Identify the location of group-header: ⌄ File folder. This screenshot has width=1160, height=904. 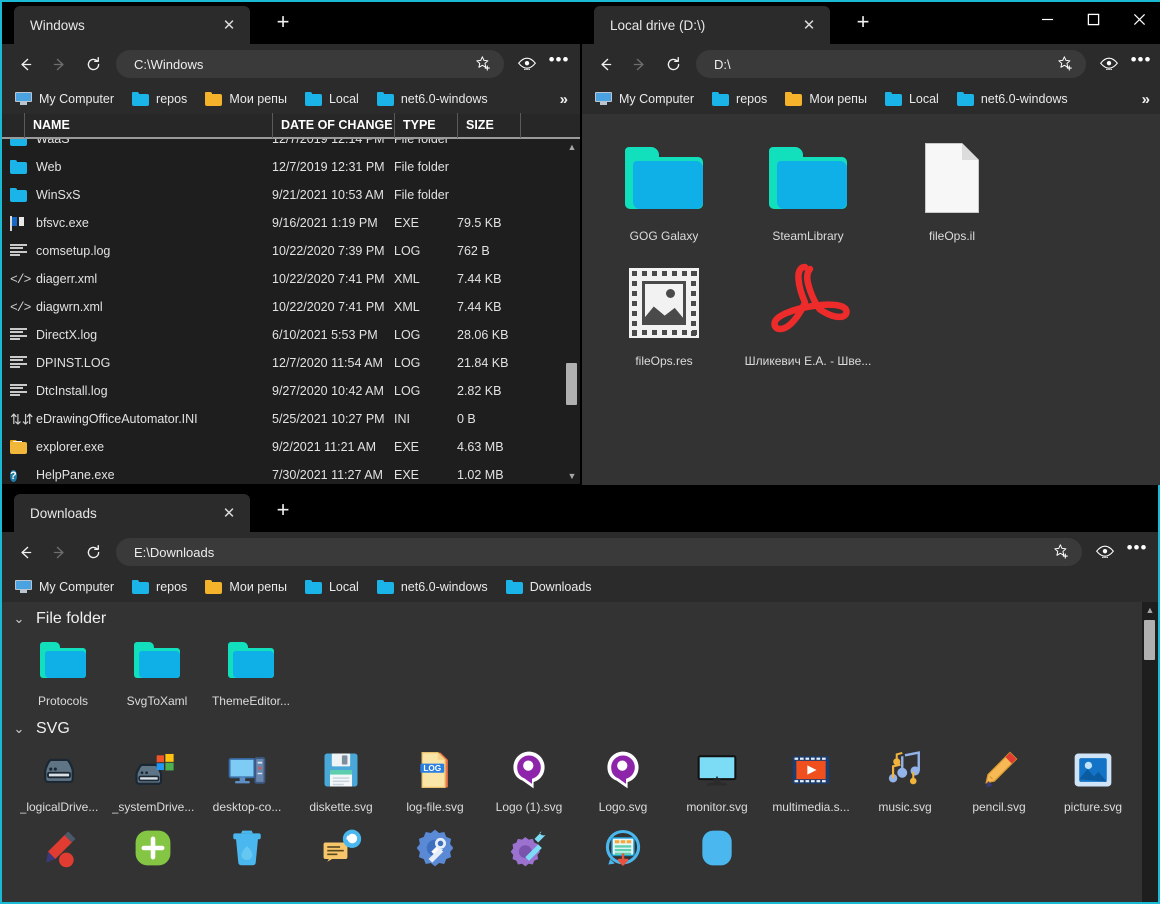
(571, 616).